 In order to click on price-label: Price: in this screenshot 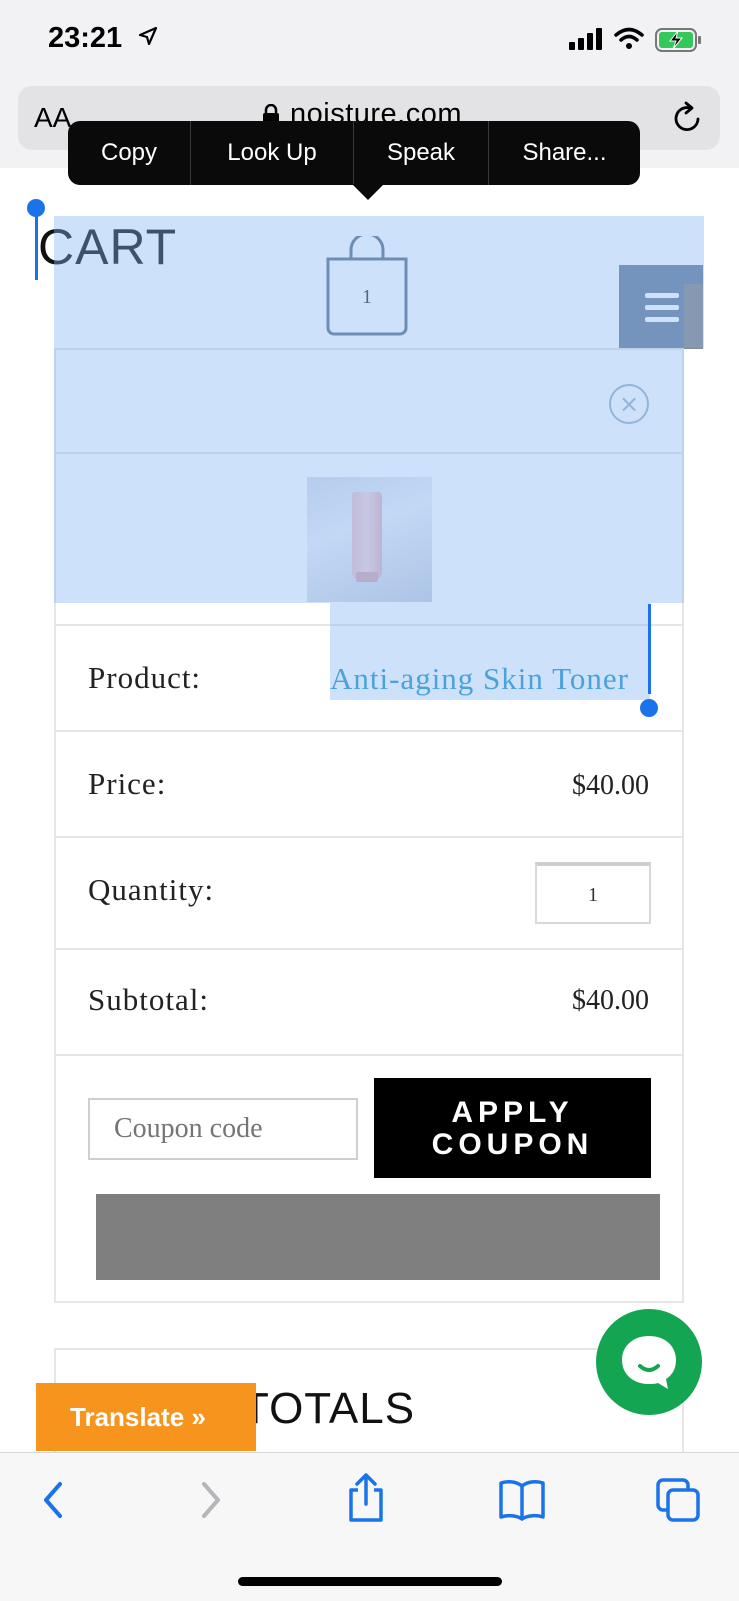, I will do `click(127, 783)`.